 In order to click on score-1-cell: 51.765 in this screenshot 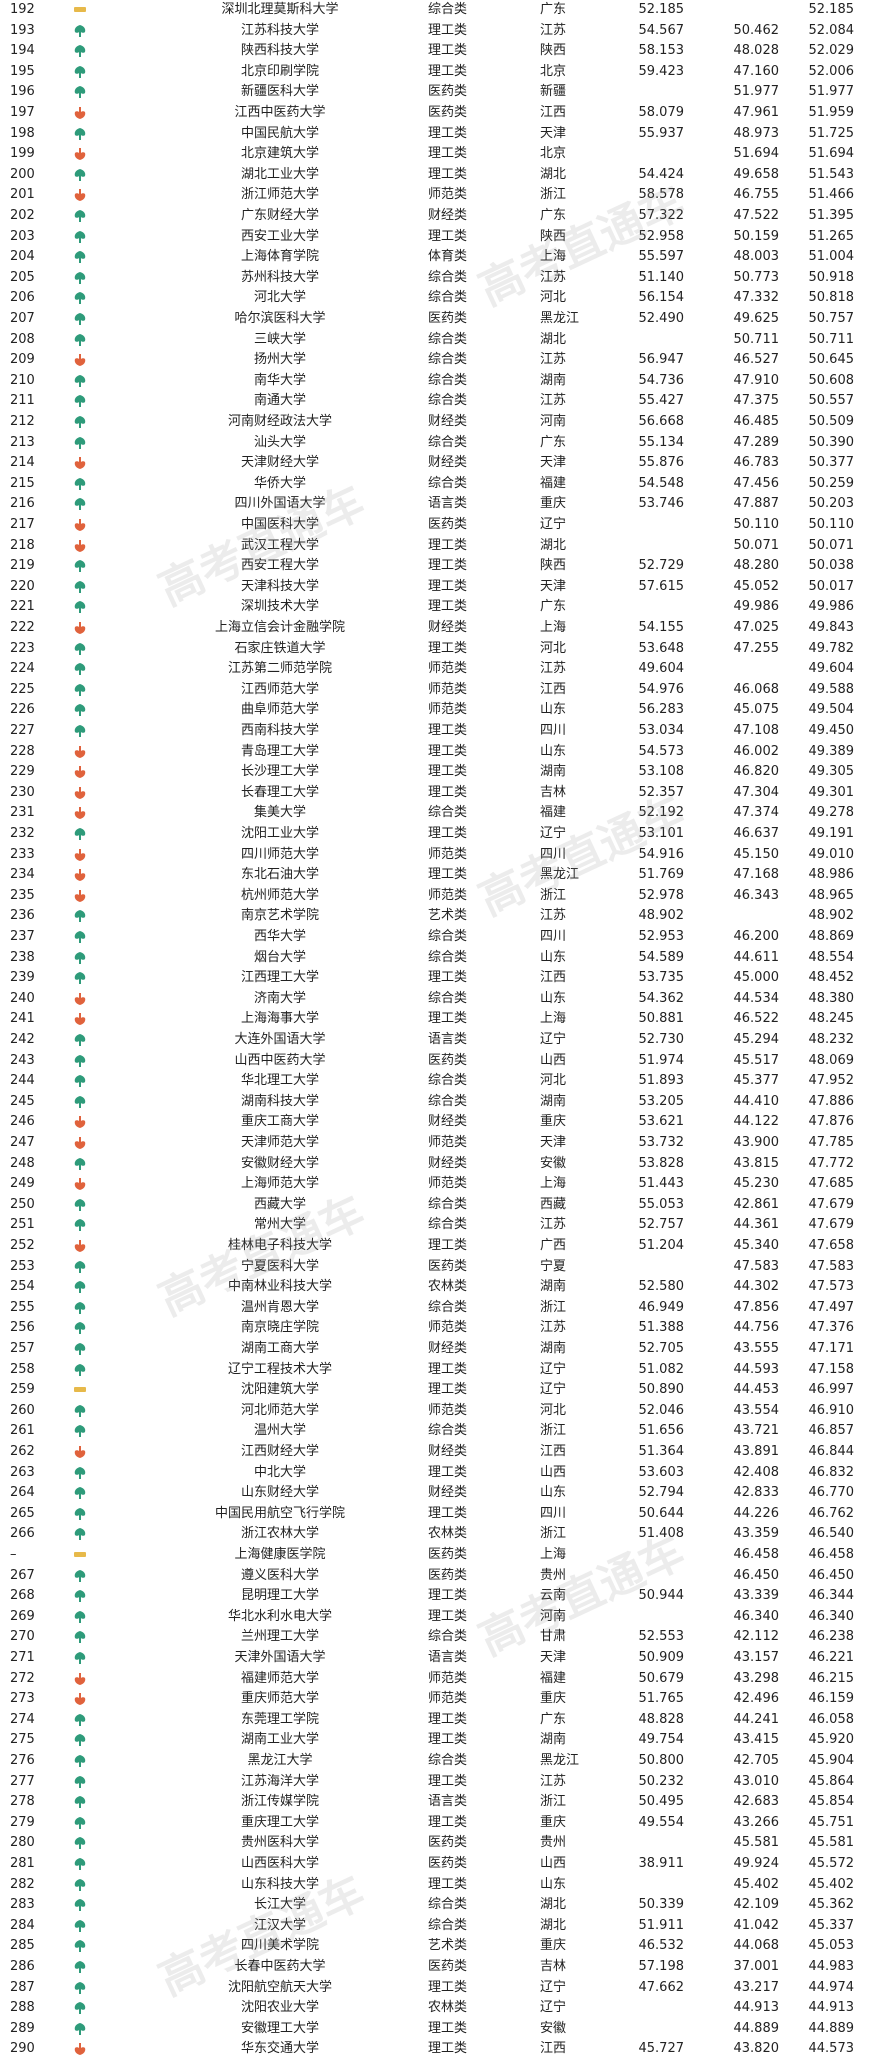, I will do `click(661, 1699)`.